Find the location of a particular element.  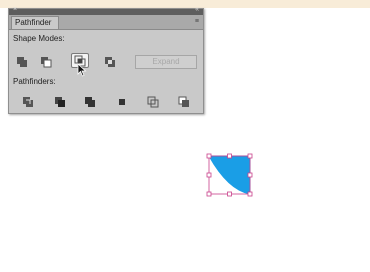

minus-front-icon is located at coordinates (46, 61).